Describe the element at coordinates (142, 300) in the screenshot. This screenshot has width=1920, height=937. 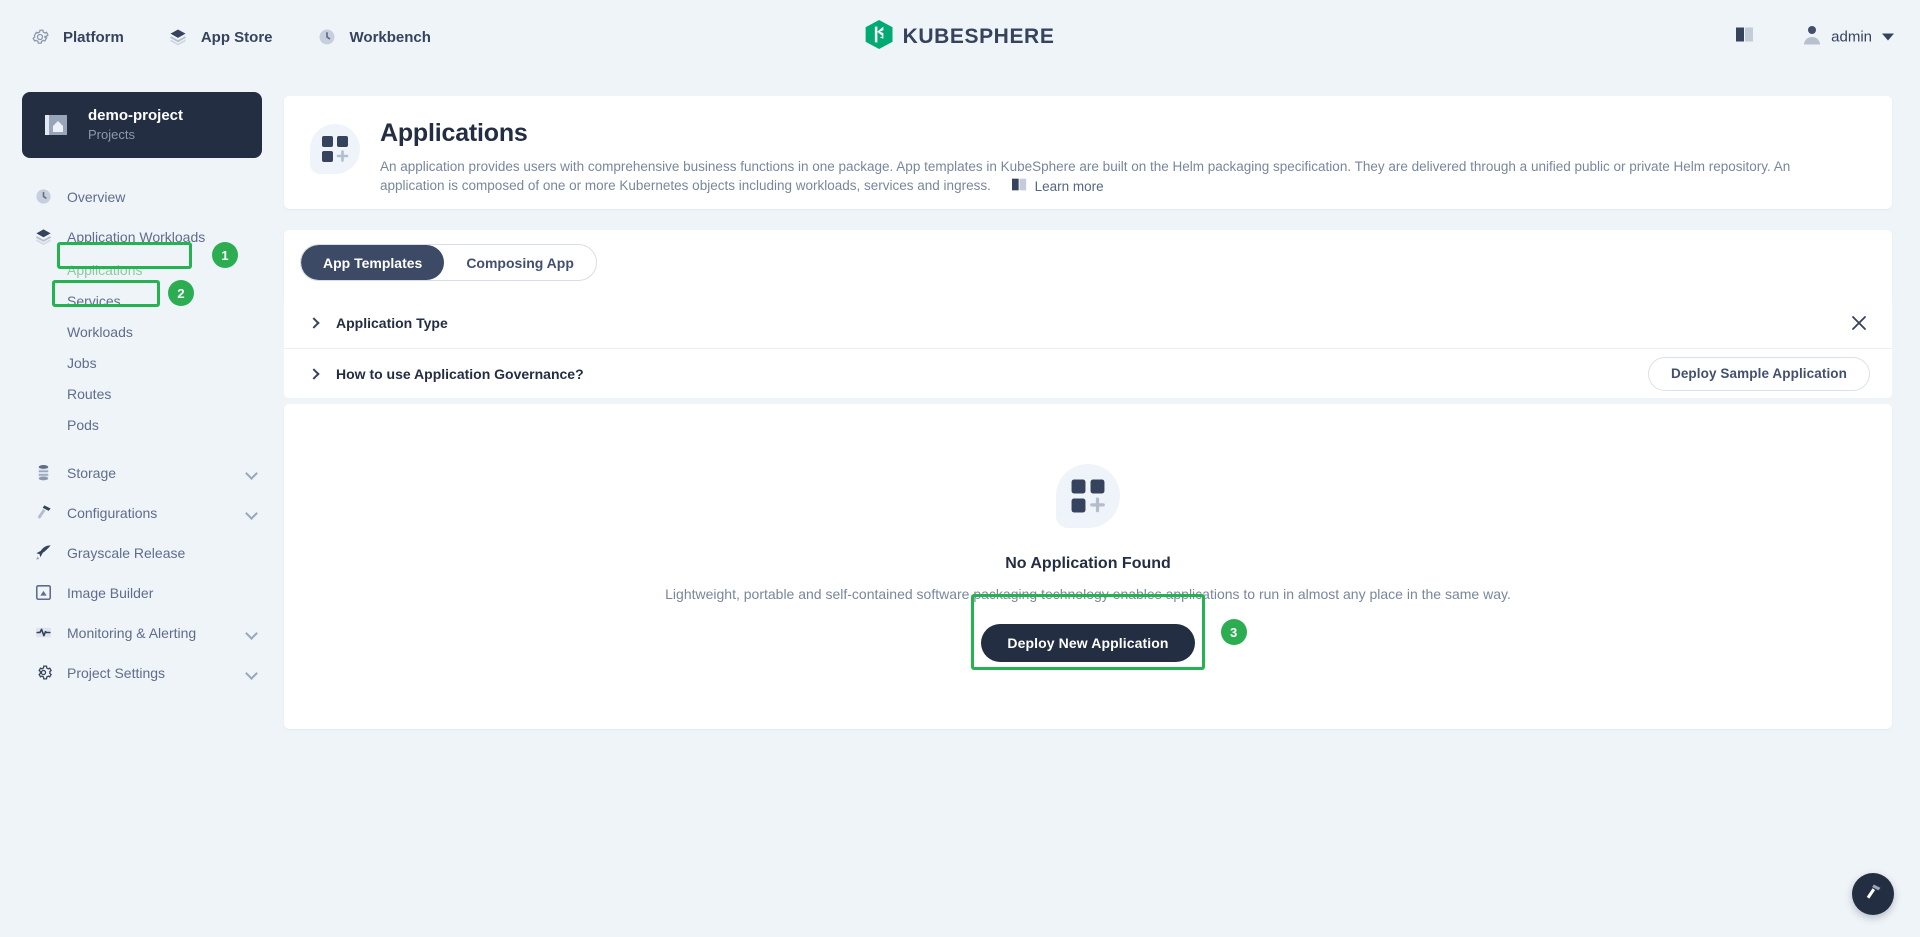
I see `sidebar-item-services: Services` at that location.